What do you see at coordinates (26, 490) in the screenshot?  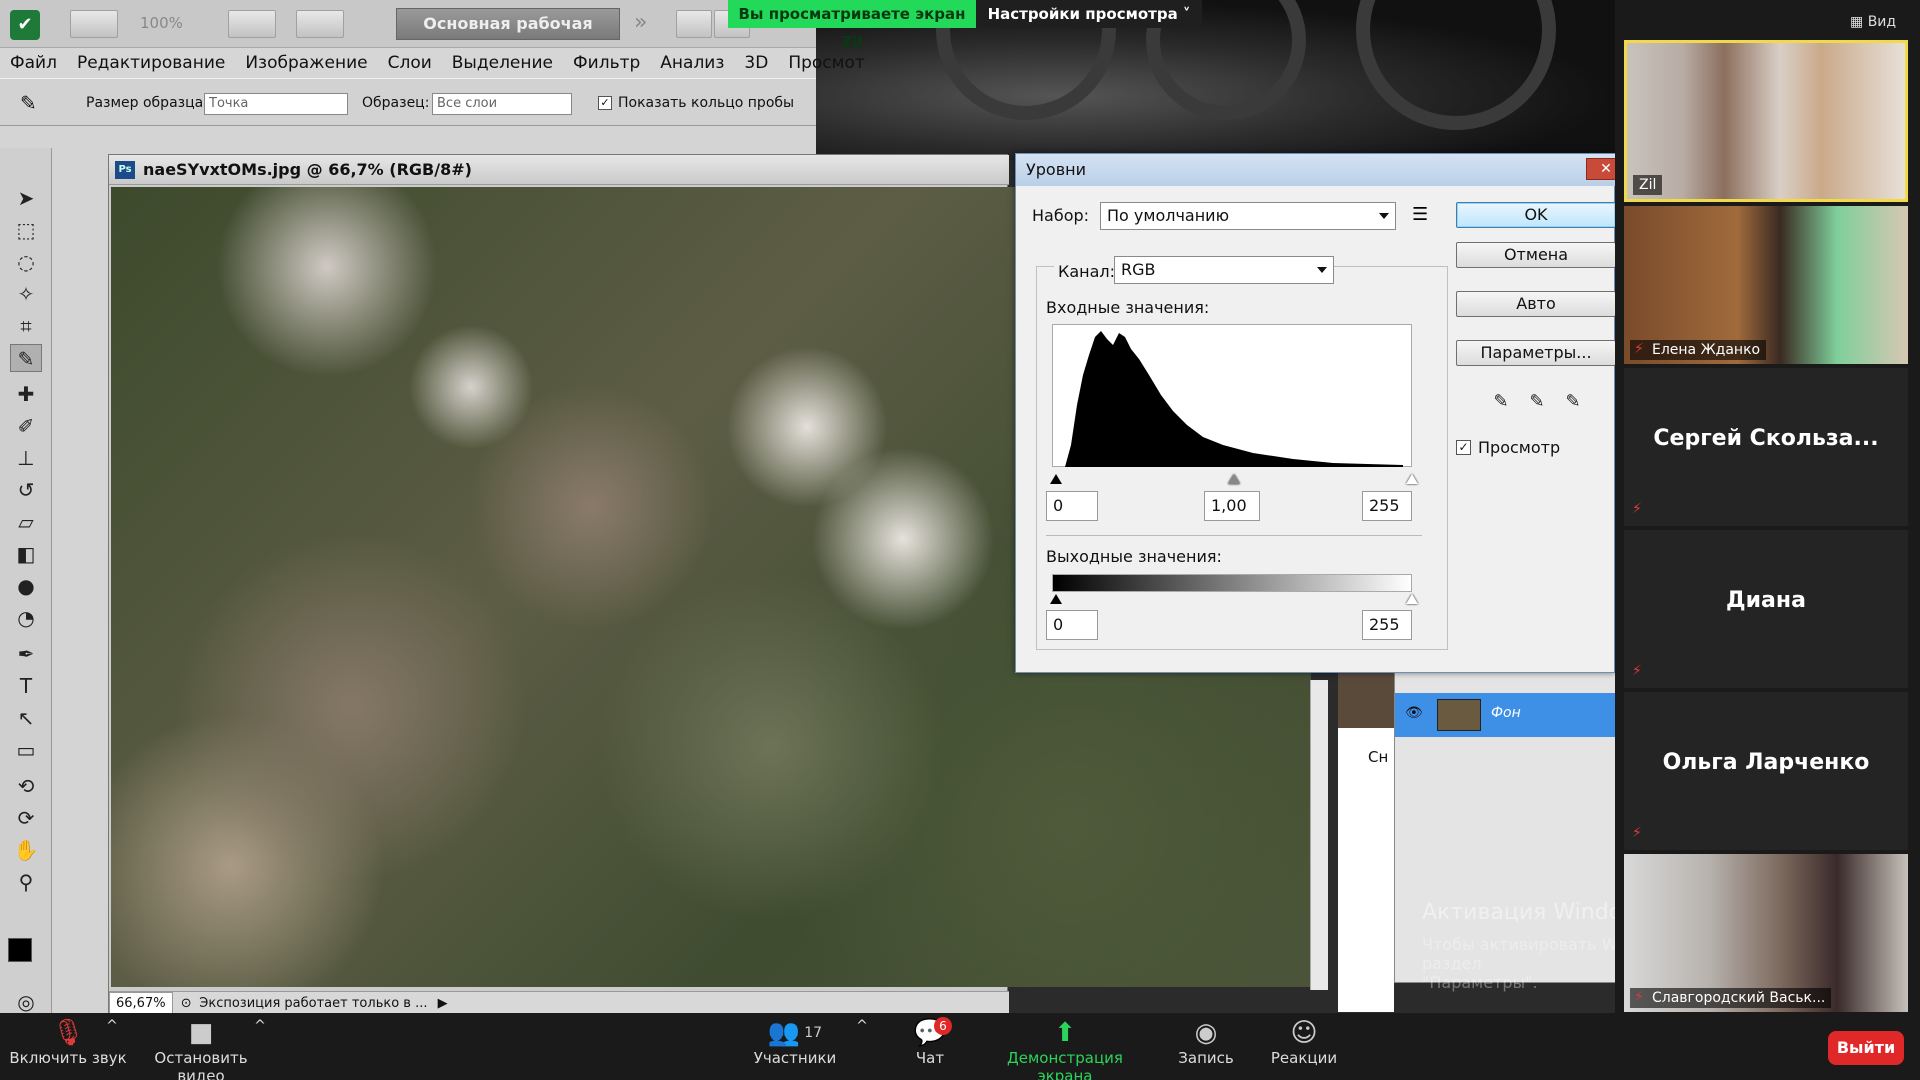 I see `history-brush-icon: ↺` at bounding box center [26, 490].